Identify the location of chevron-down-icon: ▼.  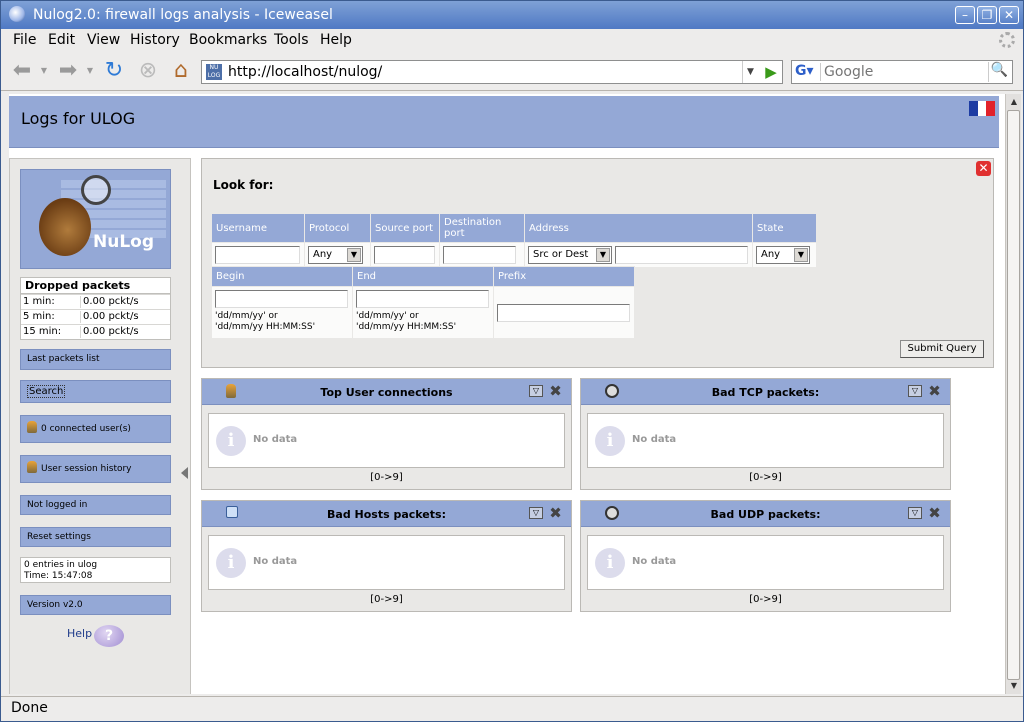
(603, 255).